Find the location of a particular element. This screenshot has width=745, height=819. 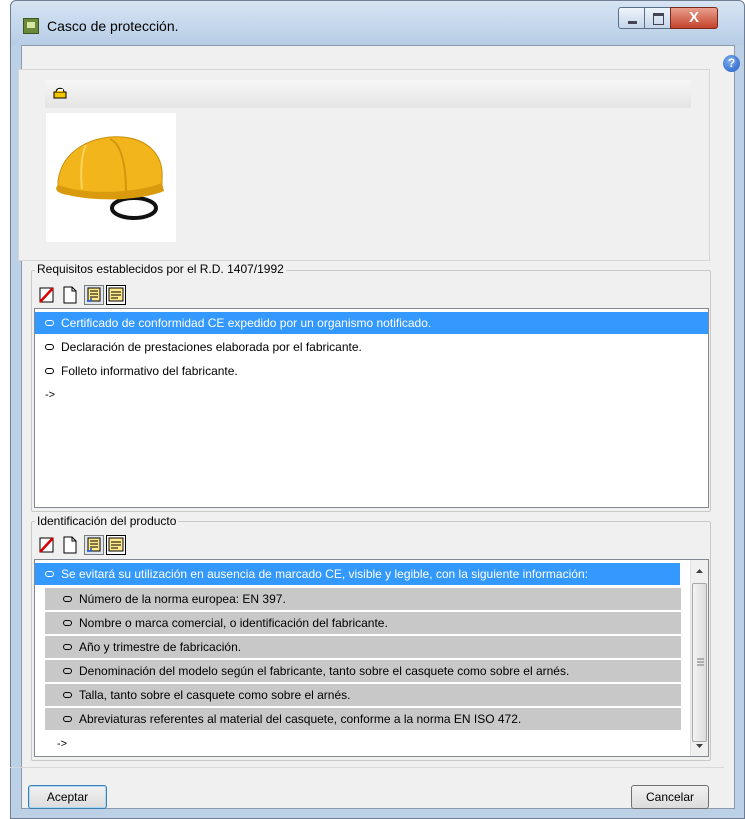

image-toolbar is located at coordinates (368, 94).